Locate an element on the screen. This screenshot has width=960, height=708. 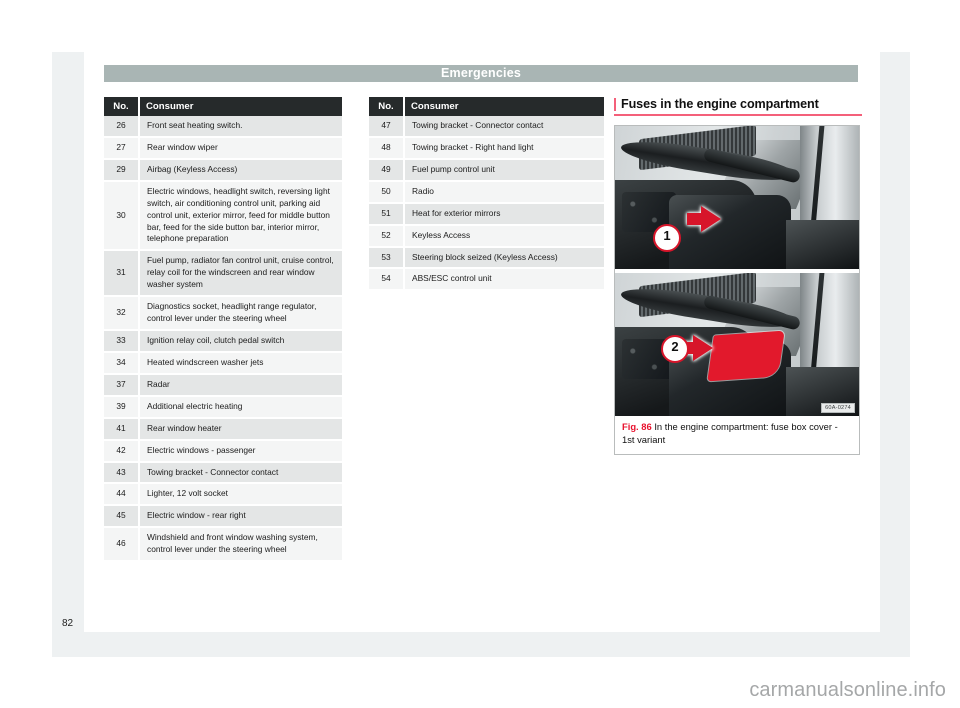
table-row: 44 Lighter, 12 volt socket is located at coordinates (223, 495).